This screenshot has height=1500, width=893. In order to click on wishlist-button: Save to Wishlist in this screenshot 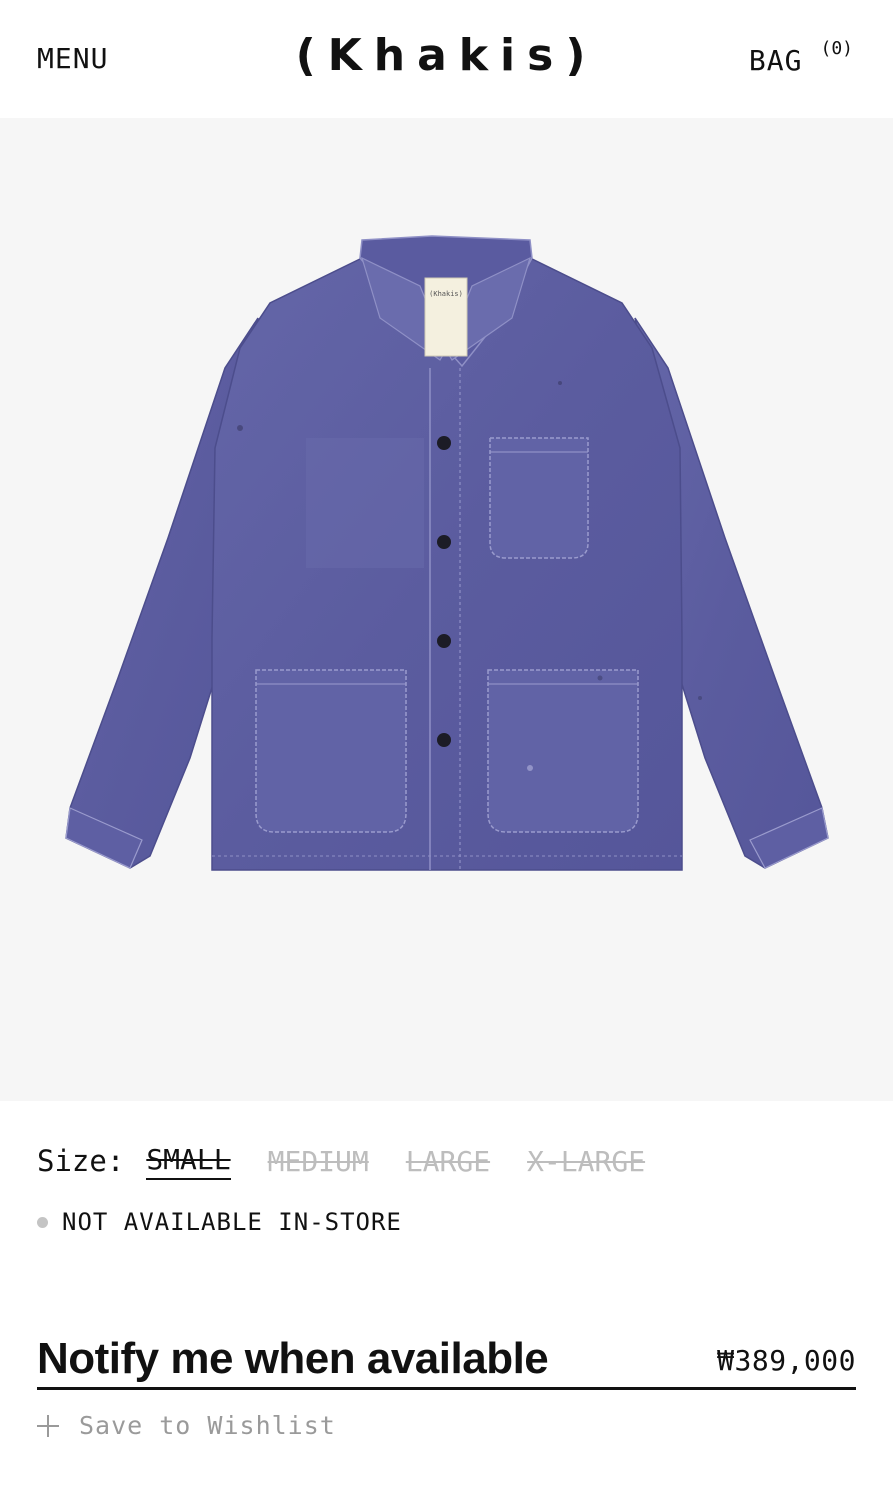, I will do `click(186, 1425)`.